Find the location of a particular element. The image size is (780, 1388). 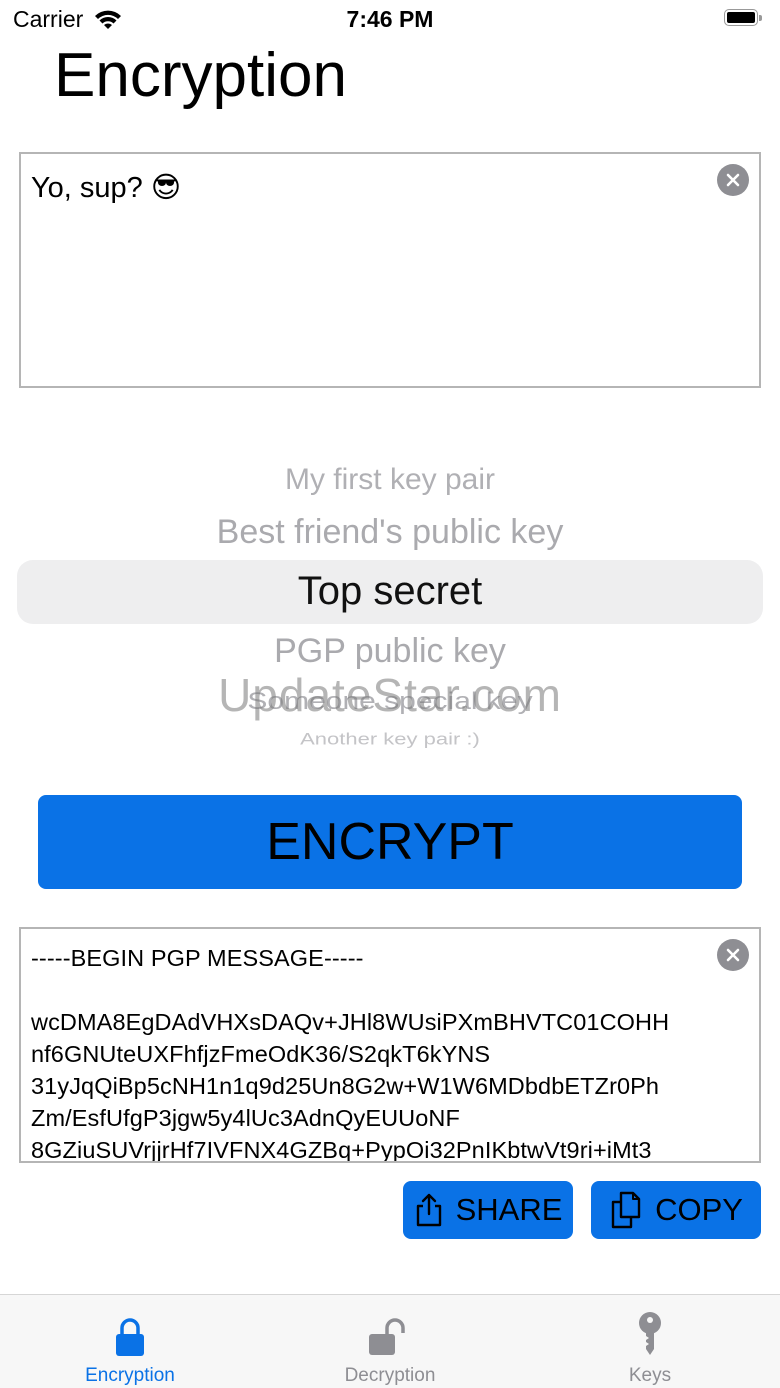

encrypt-button: ENCRYPT is located at coordinates (390, 842).